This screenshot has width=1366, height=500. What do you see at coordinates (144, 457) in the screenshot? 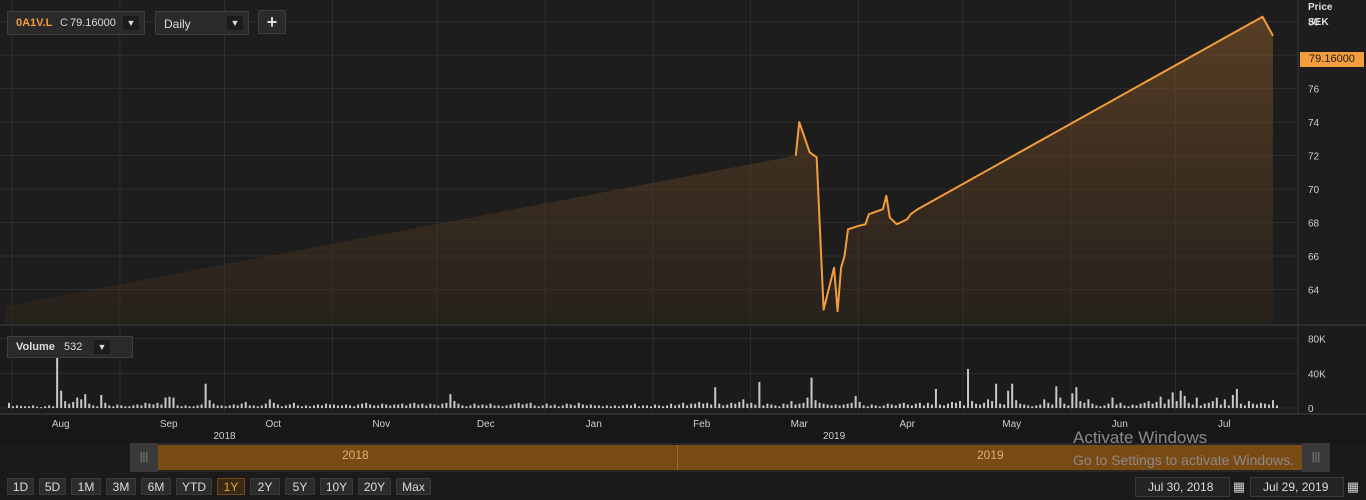
I see `navigator-left-handle: |||` at bounding box center [144, 457].